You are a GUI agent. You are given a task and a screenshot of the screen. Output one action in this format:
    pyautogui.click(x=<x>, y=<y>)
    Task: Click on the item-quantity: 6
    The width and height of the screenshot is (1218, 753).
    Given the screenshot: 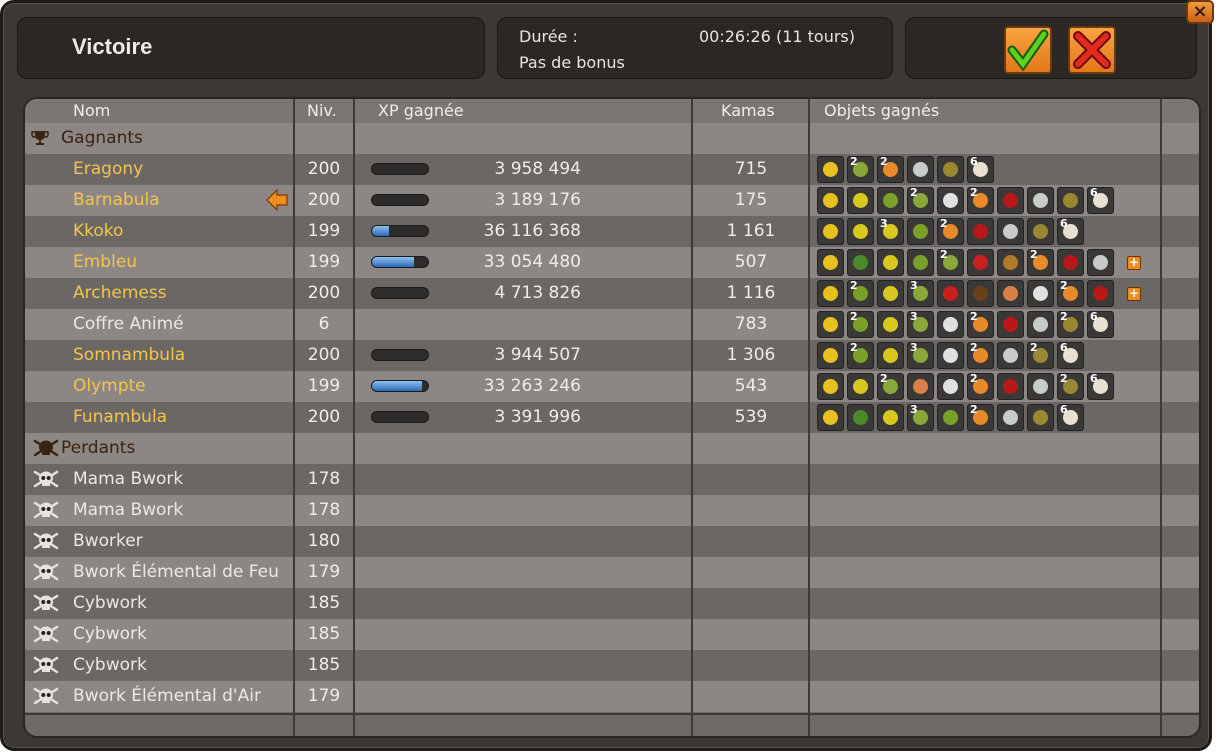 What is the action you would take?
    pyautogui.click(x=1064, y=347)
    